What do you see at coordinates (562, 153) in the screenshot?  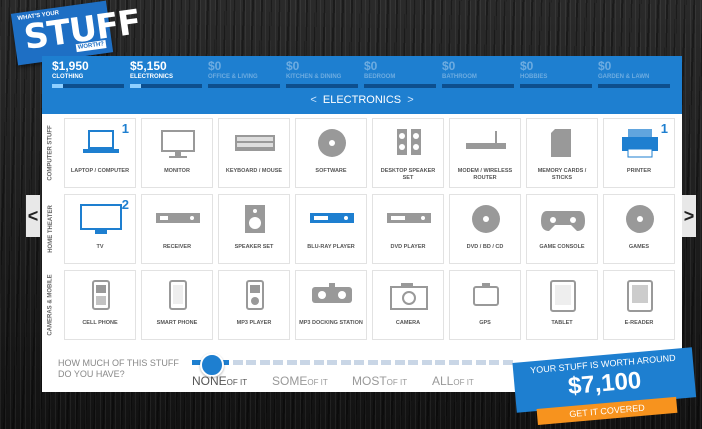 I see `item-tile: MEMORY CARDS / STICKS` at bounding box center [562, 153].